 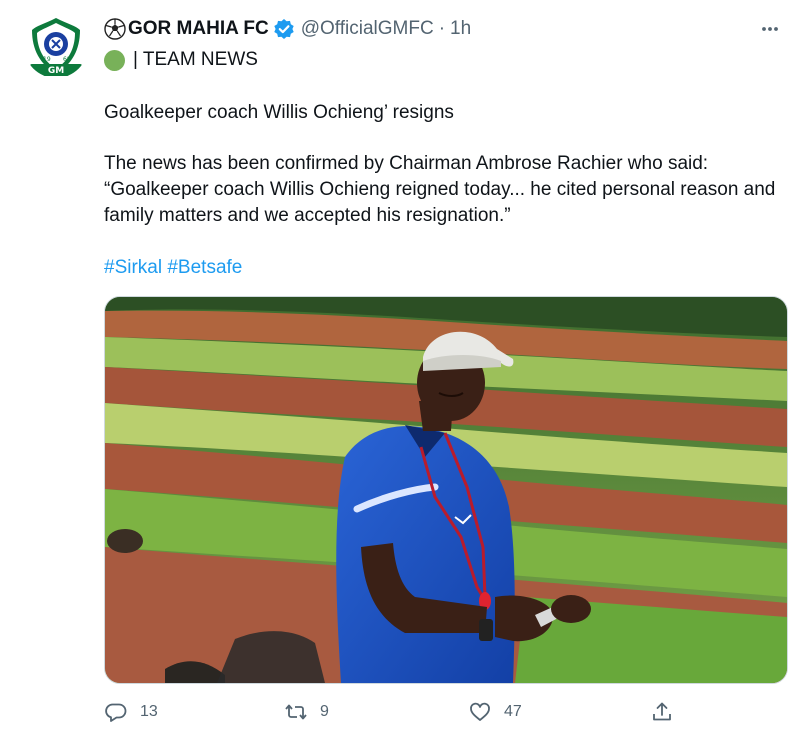 I want to click on subhead-text: | TEAM NEWS, so click(x=195, y=59).